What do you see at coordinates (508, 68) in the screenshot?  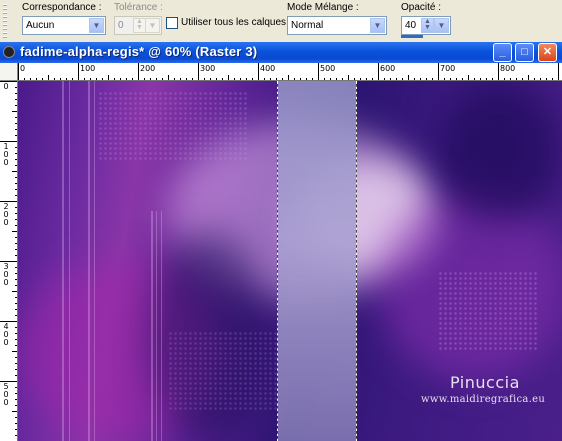 I see `ruler-top-label: 800` at bounding box center [508, 68].